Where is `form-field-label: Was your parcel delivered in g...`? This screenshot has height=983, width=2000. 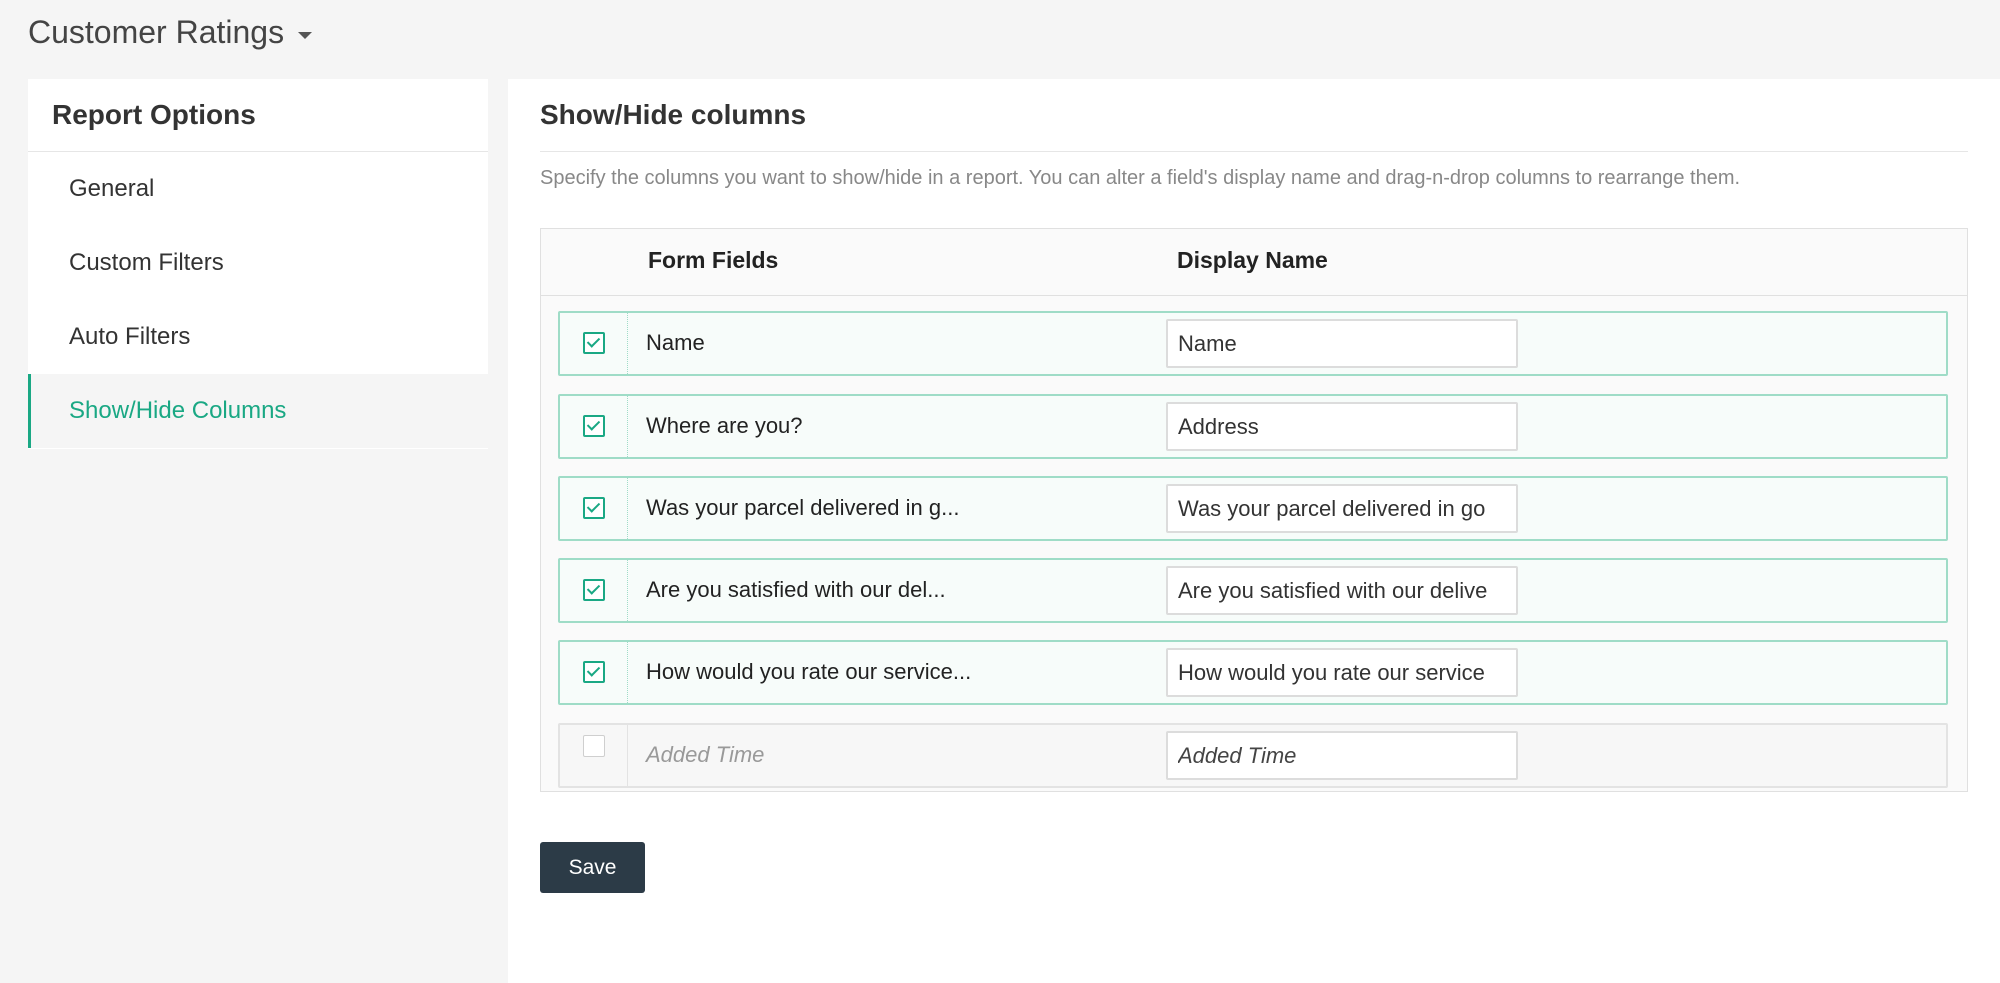 form-field-label: Was your parcel delivered in g... is located at coordinates (803, 507).